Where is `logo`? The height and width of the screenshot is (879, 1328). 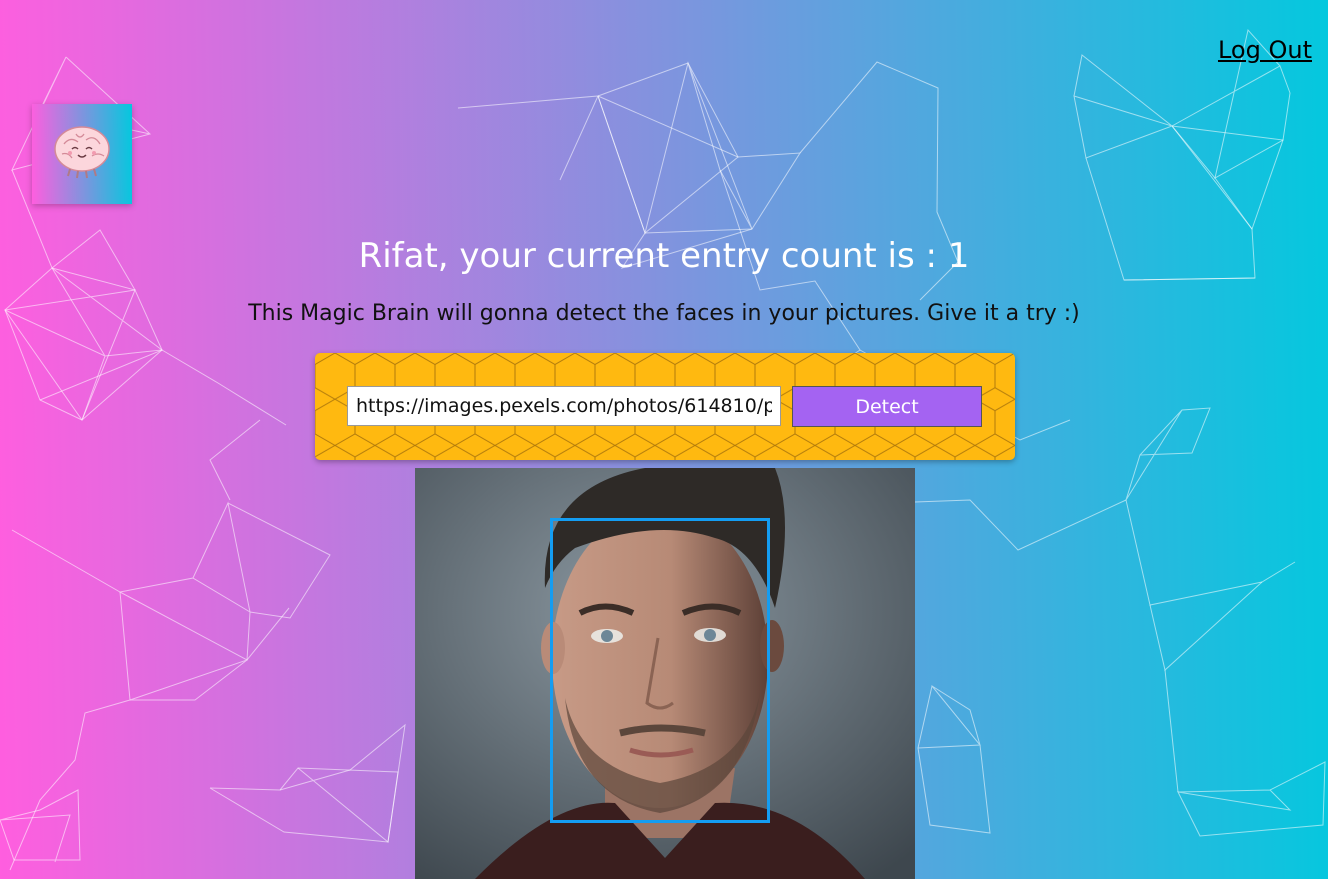 logo is located at coordinates (82, 154).